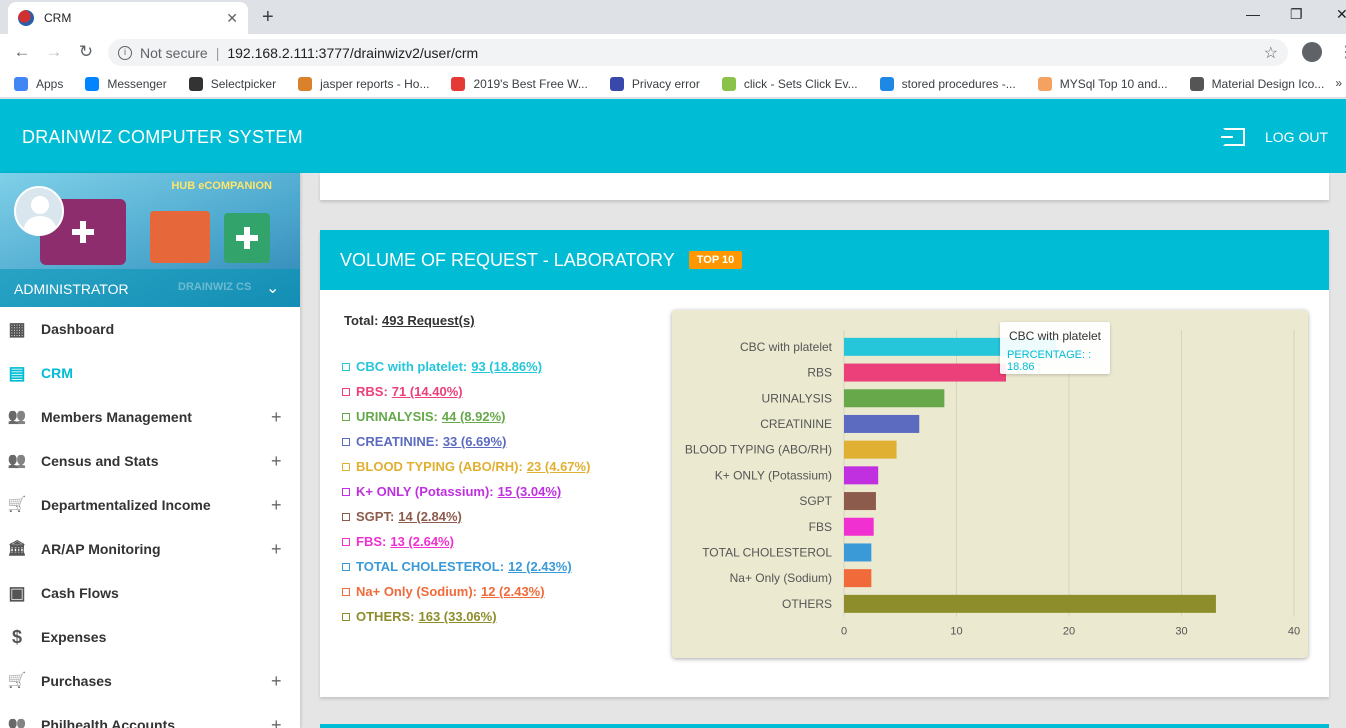 This screenshot has height=728, width=1346. What do you see at coordinates (665, 83) in the screenshot?
I see `bookmark-label: Privacy error` at bounding box center [665, 83].